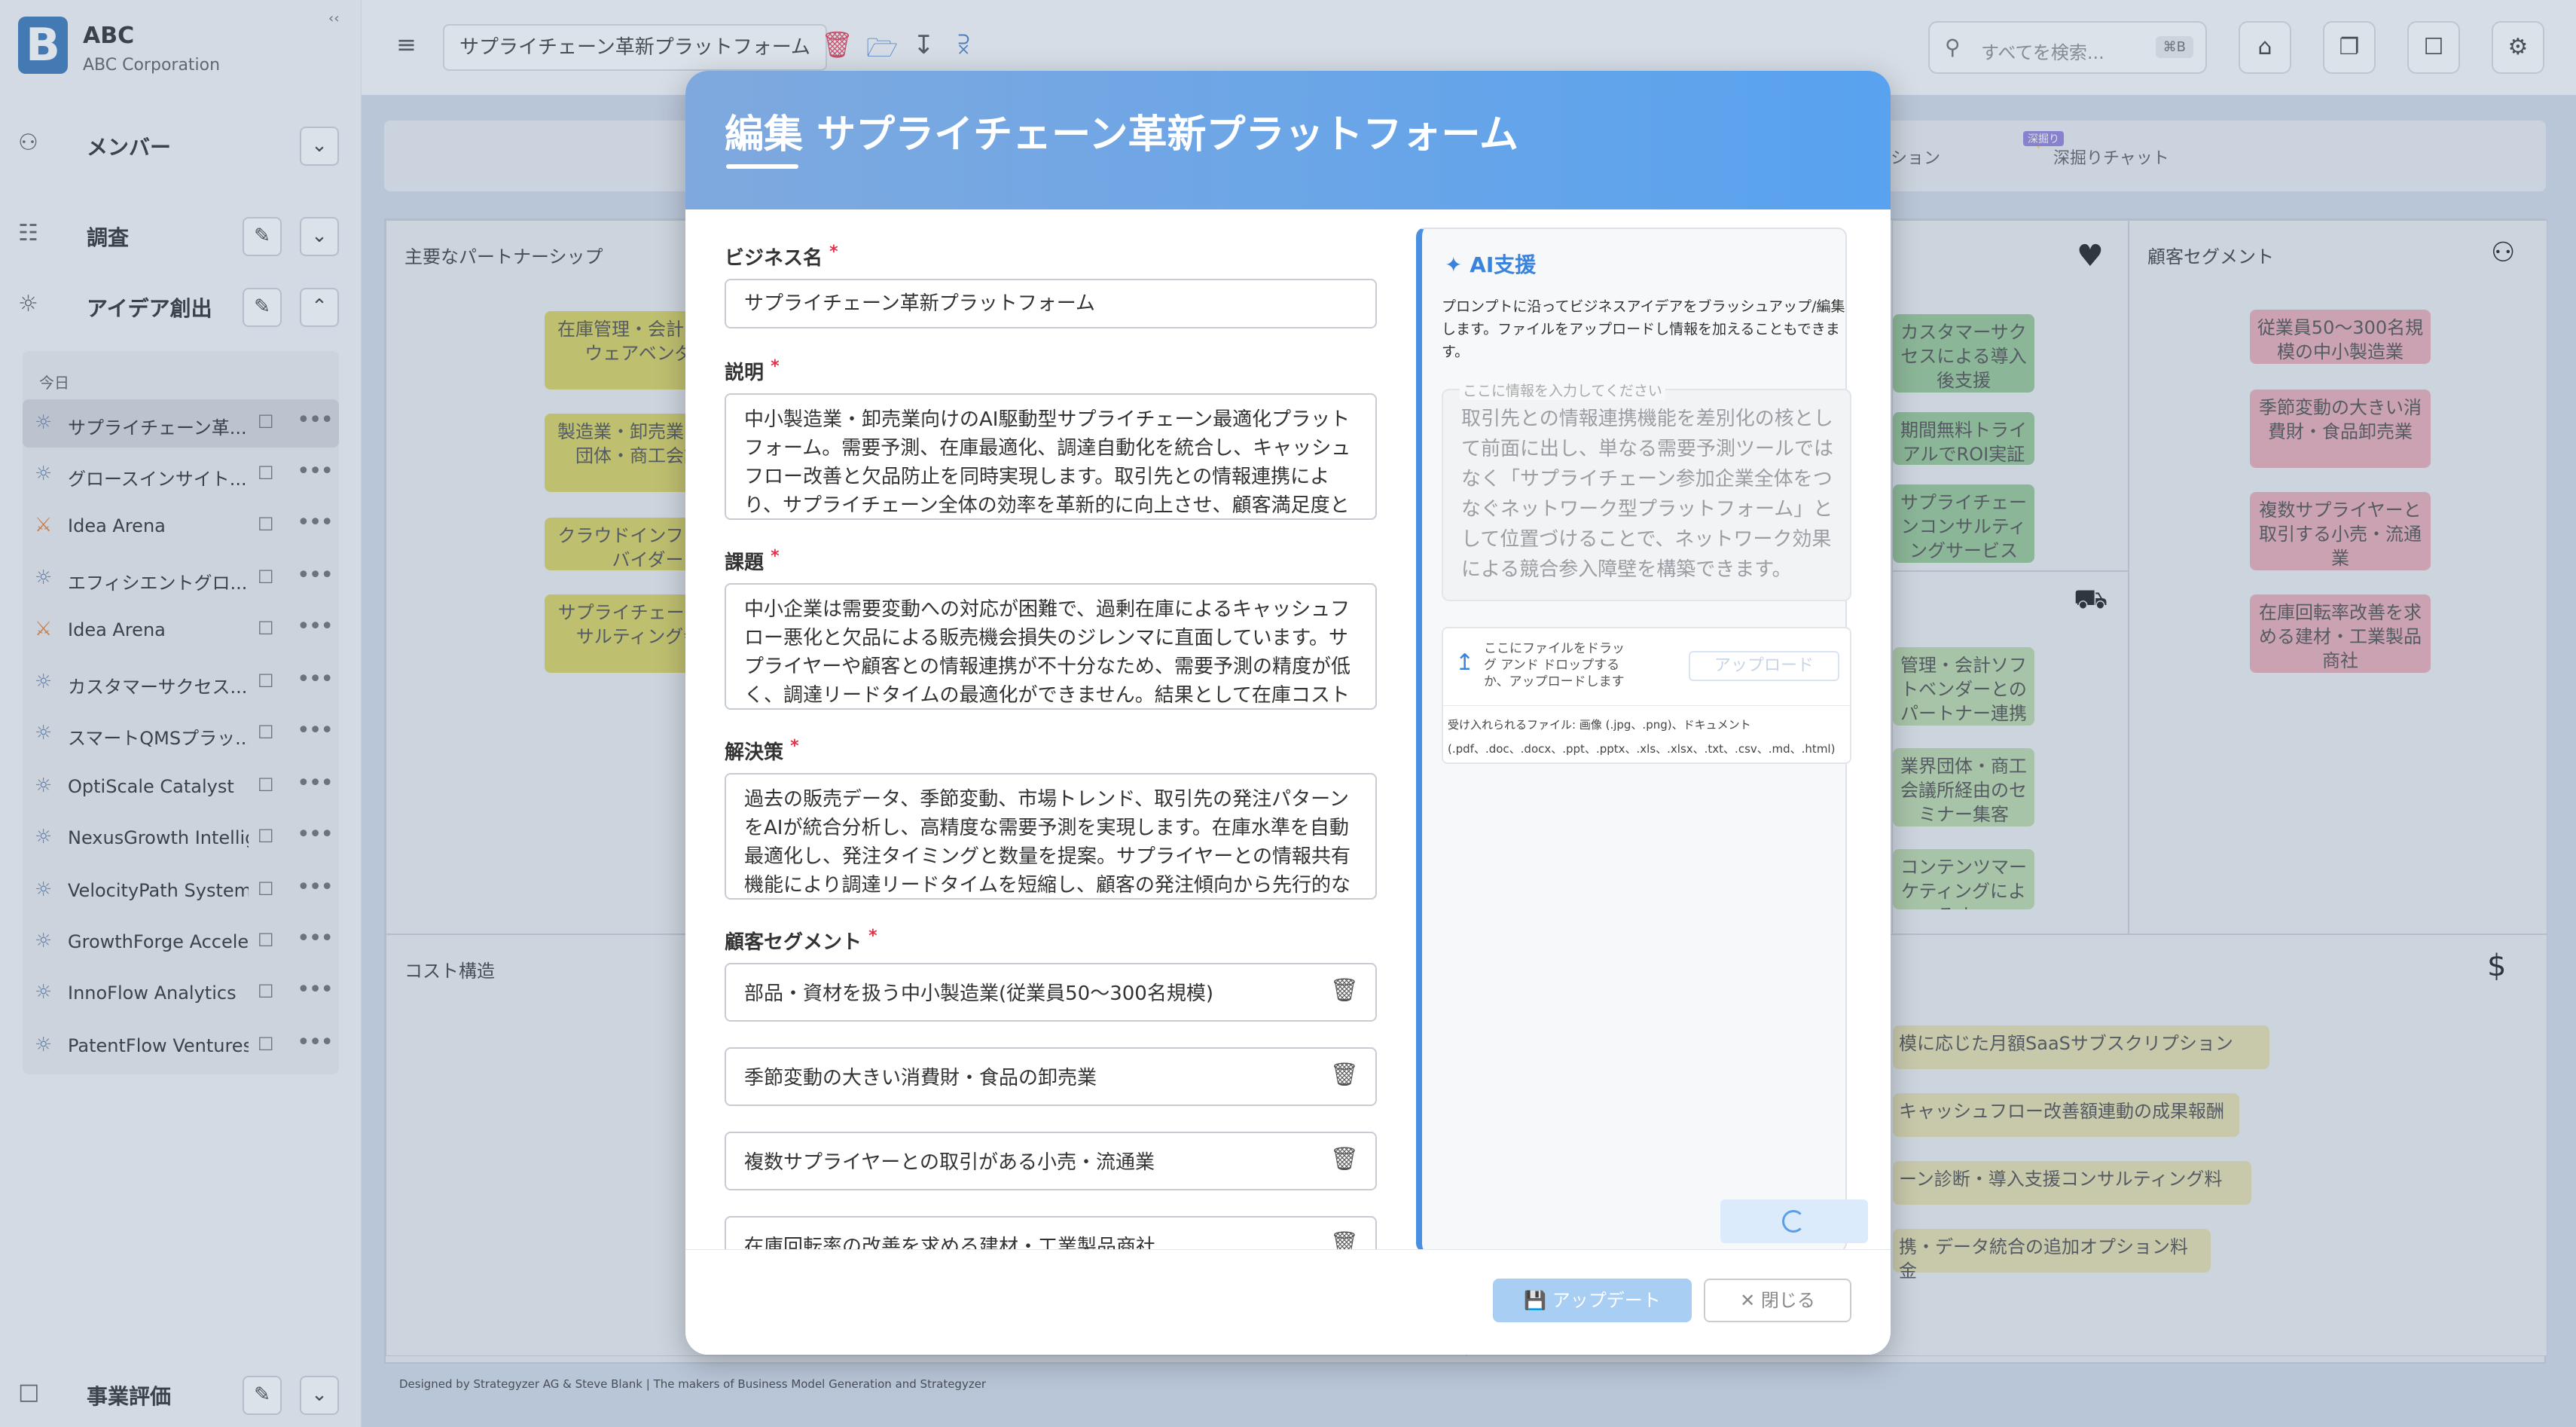  I want to click on field-label: ビジネス名 *, so click(782, 256).